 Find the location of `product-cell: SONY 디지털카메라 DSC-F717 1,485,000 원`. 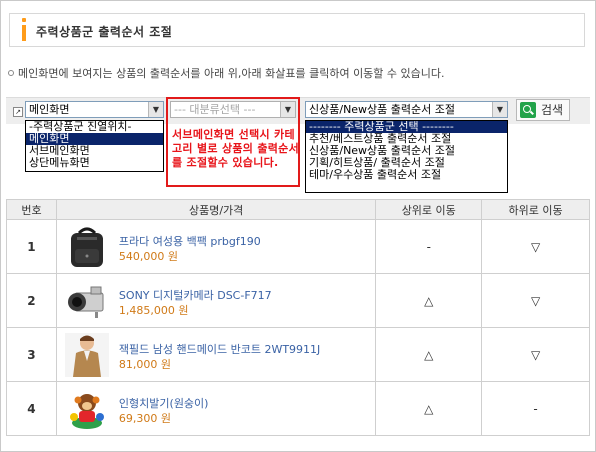

product-cell: SONY 디지털카메라 DSC-F717 1,485,000 원 is located at coordinates (216, 300).